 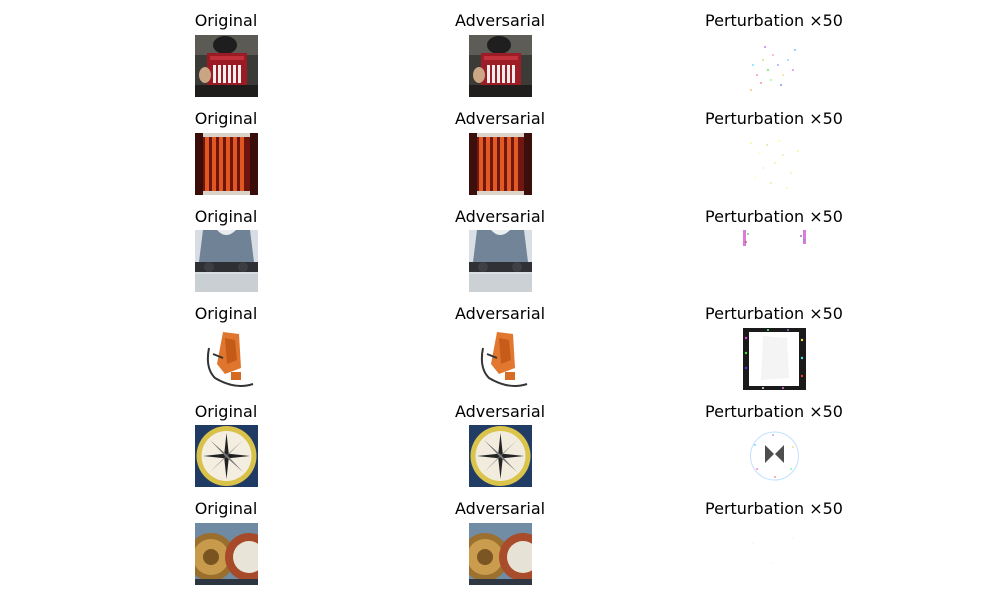 I want to click on perturbation-image-red-accordion-bellows, so click(x=774, y=164).